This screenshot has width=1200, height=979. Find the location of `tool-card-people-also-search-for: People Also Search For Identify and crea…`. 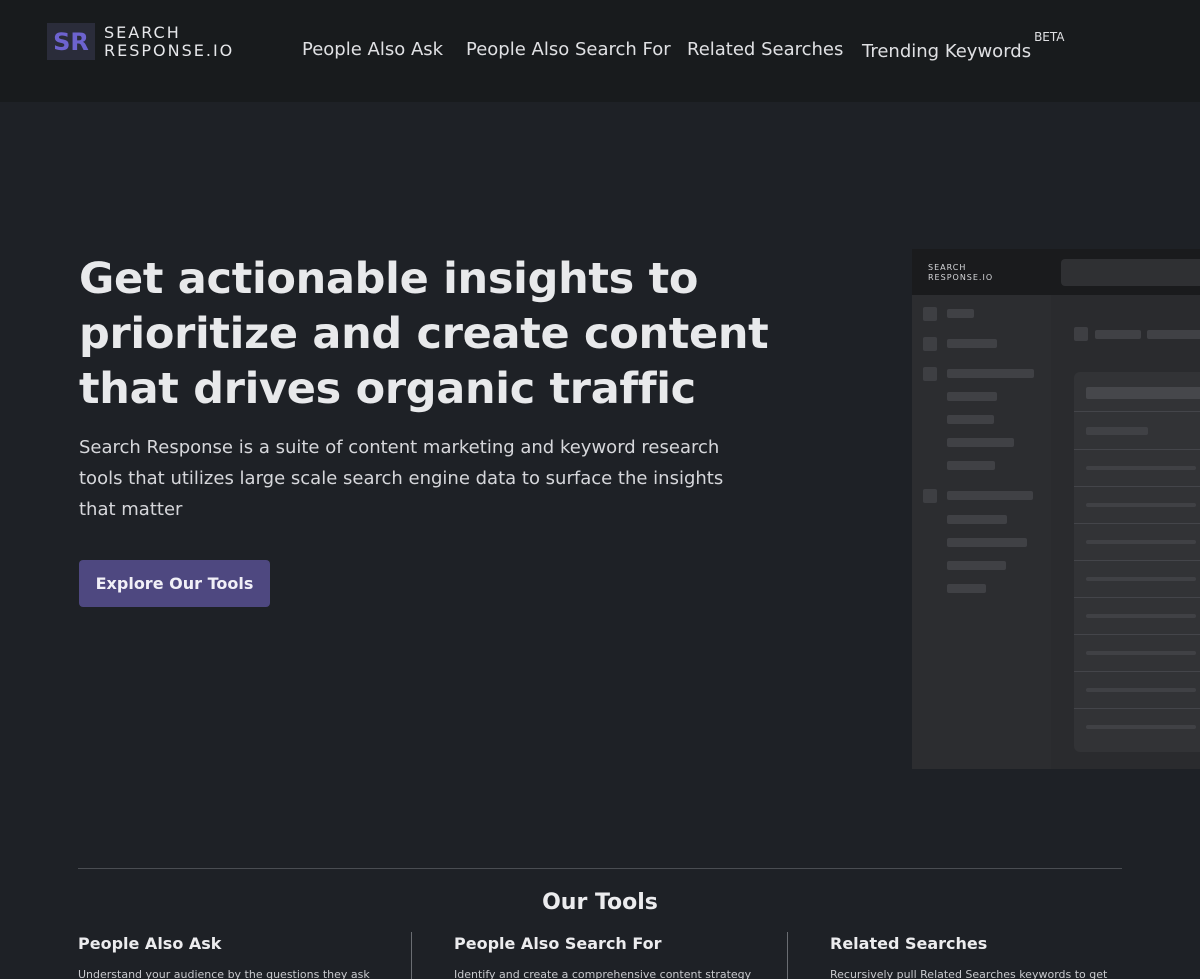

tool-card-people-also-search-for: People Also Search For Identify and crea… is located at coordinates (614, 956).